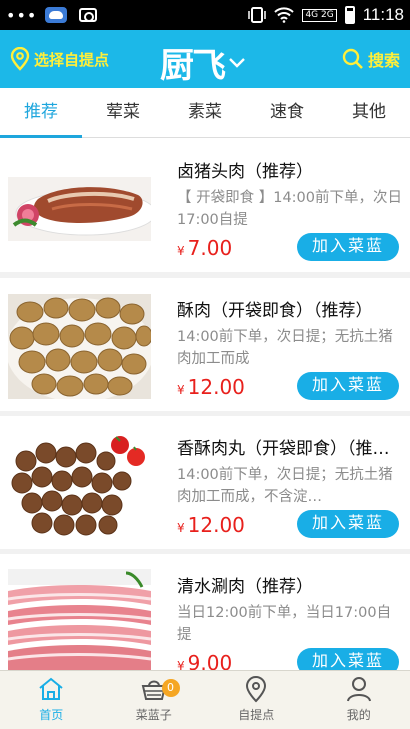  I want to click on crispy-pork-image, so click(79, 346).